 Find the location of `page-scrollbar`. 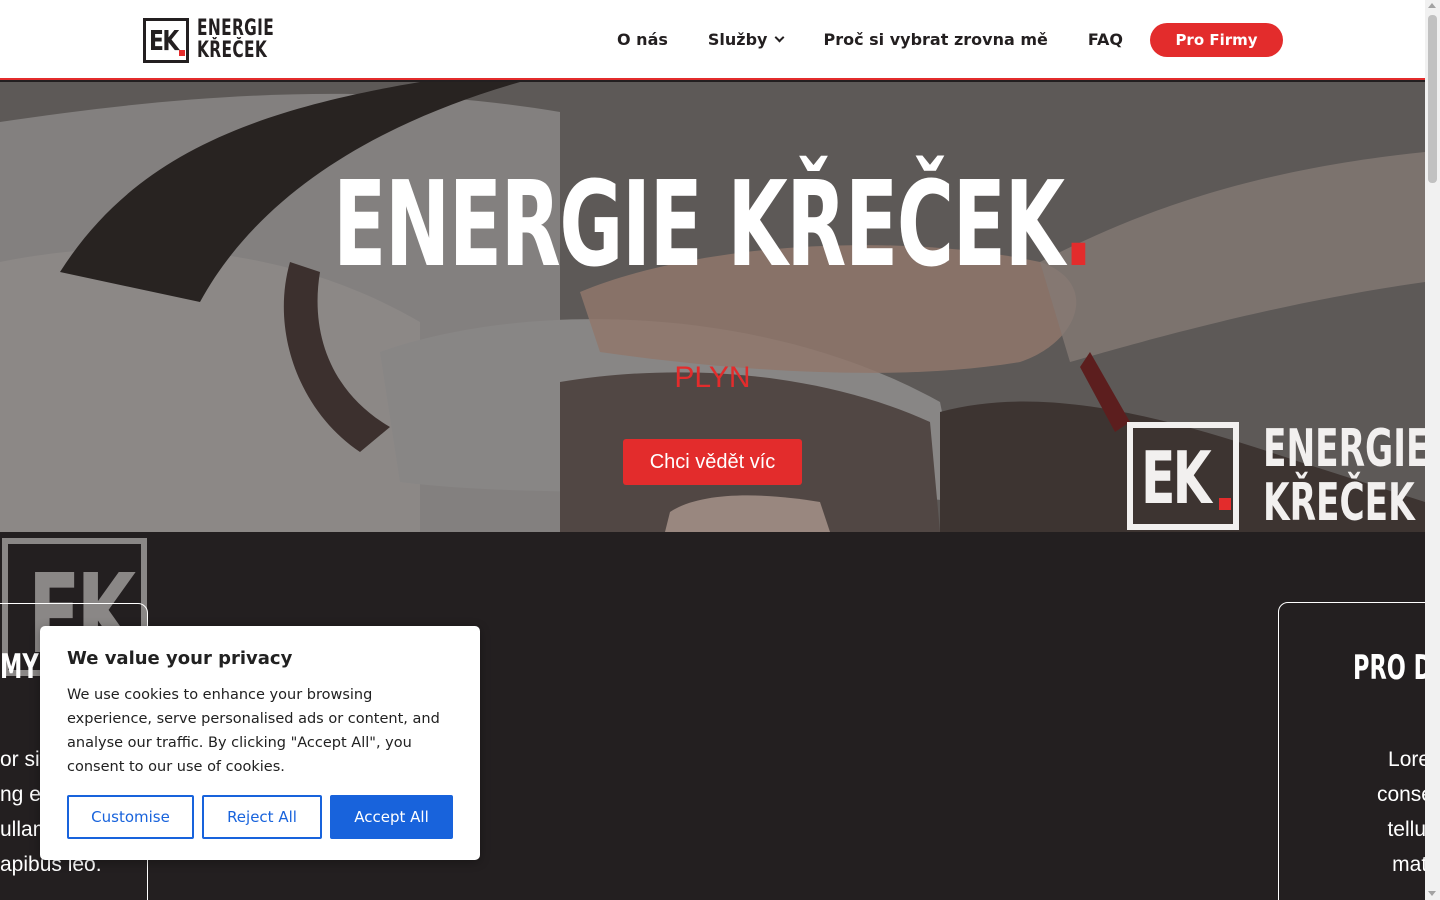

page-scrollbar is located at coordinates (1432, 450).